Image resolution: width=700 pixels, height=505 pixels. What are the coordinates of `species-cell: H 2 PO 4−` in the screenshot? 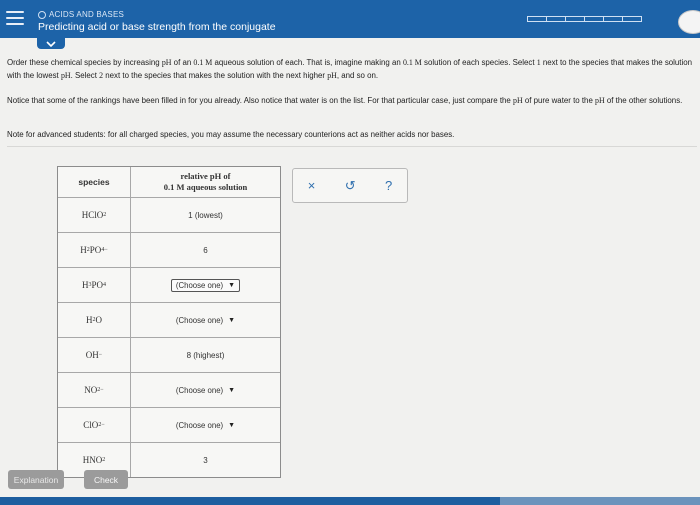 It's located at (94, 250).